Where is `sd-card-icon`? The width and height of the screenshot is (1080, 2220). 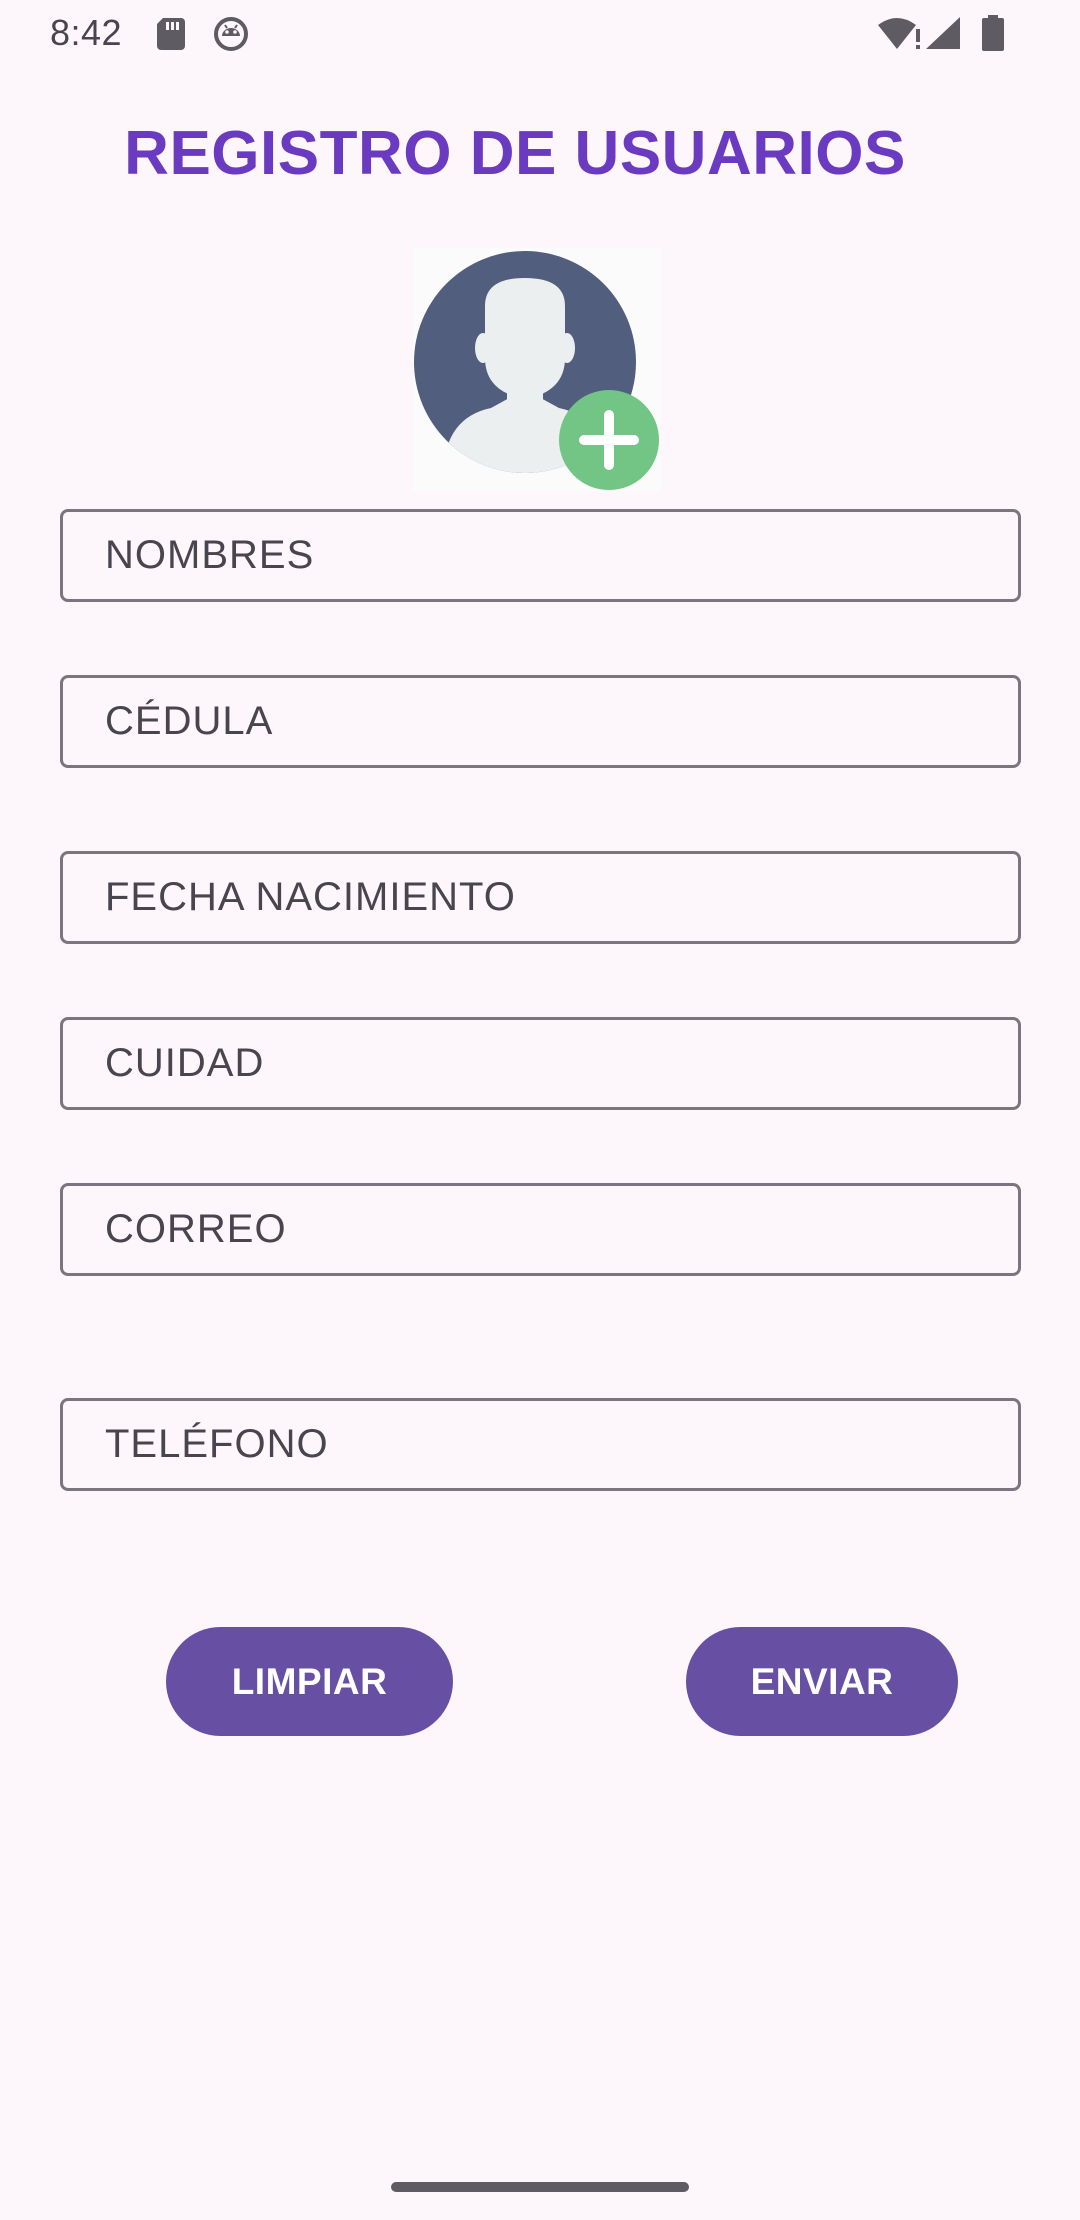
sd-card-icon is located at coordinates (171, 34).